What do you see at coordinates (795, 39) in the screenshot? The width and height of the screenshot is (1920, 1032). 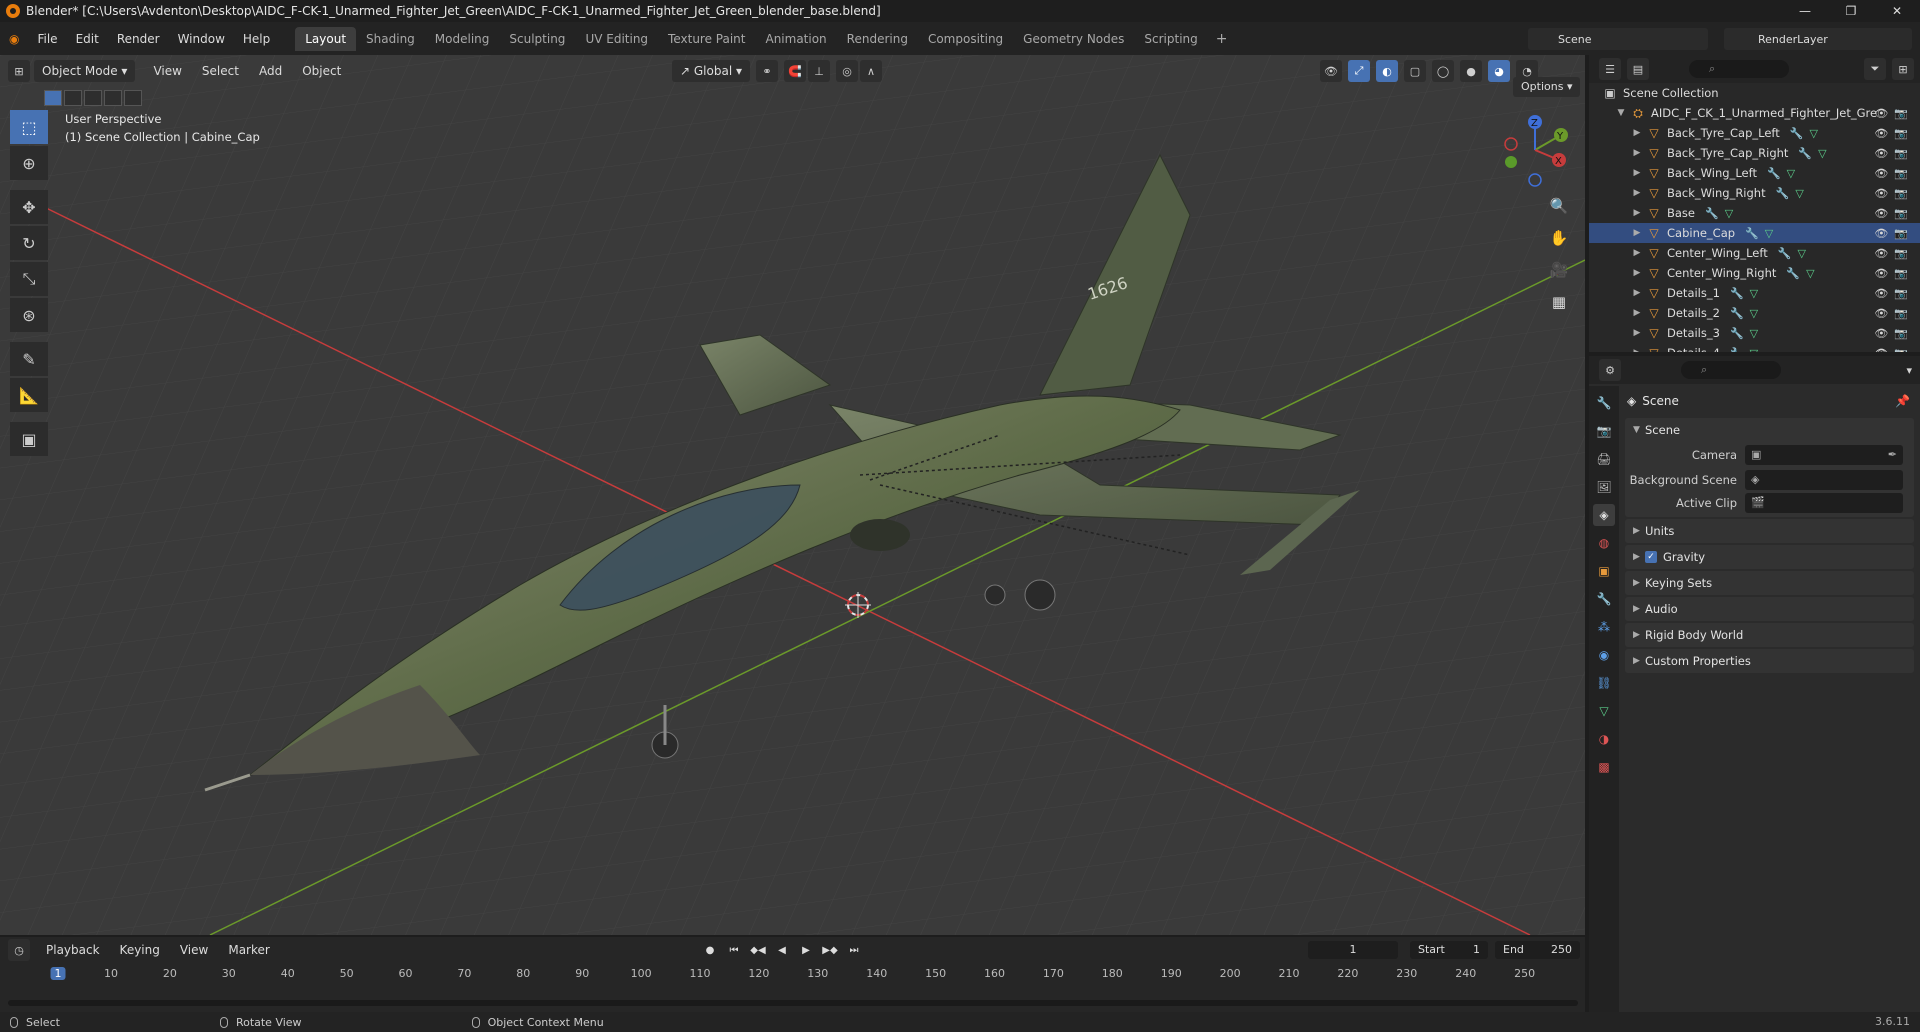 I see `tab-animation: Animation` at bounding box center [795, 39].